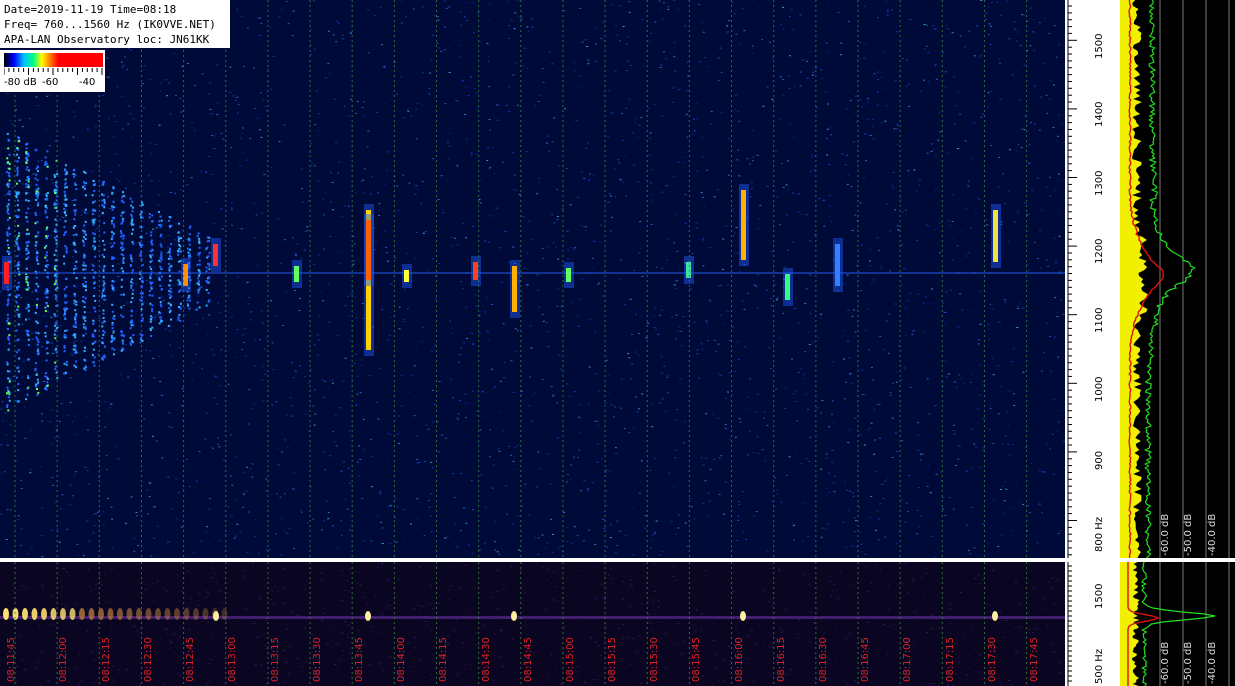 The image size is (1235, 686). I want to click on time-label: 08:14:00, so click(401, 659).